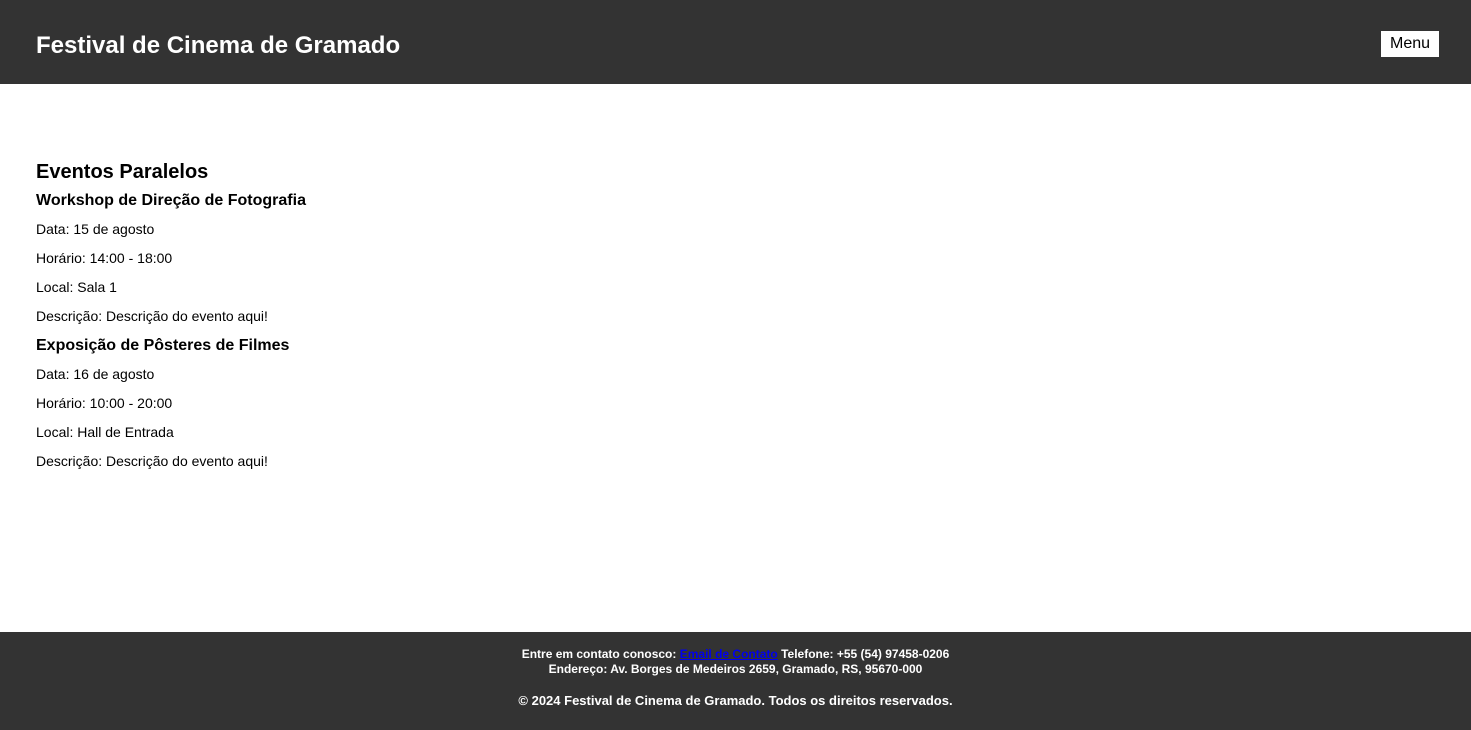 The image size is (1471, 730). What do you see at coordinates (95, 374) in the screenshot?
I see `event-date: Data: 16 de agosto` at bounding box center [95, 374].